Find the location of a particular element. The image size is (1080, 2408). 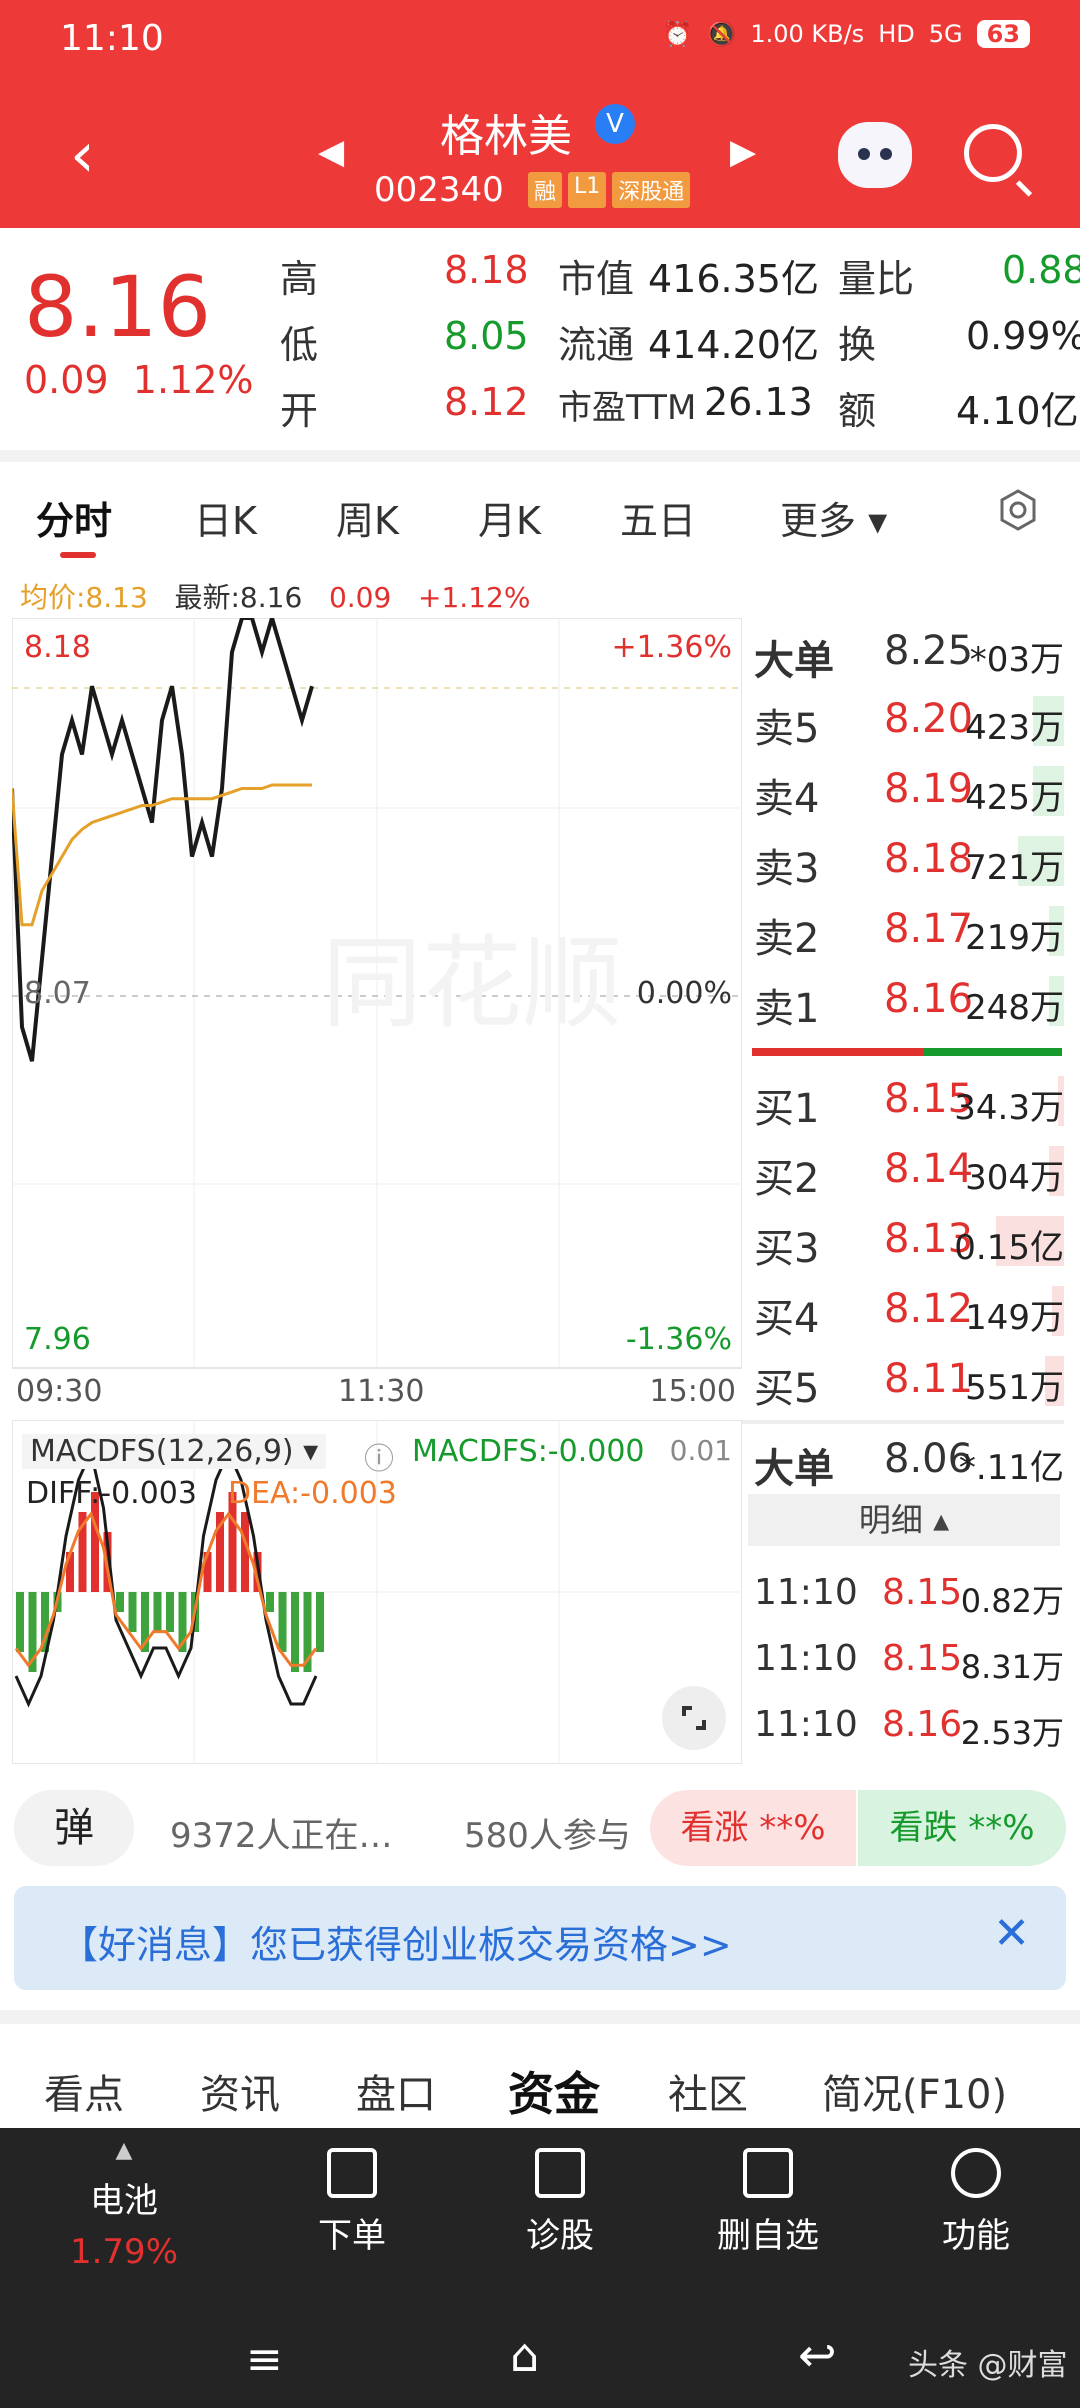

stock-header: ‹ ◀ 格林美 V ▶ 002340 融 L1 深股通 is located at coordinates (540, 154).